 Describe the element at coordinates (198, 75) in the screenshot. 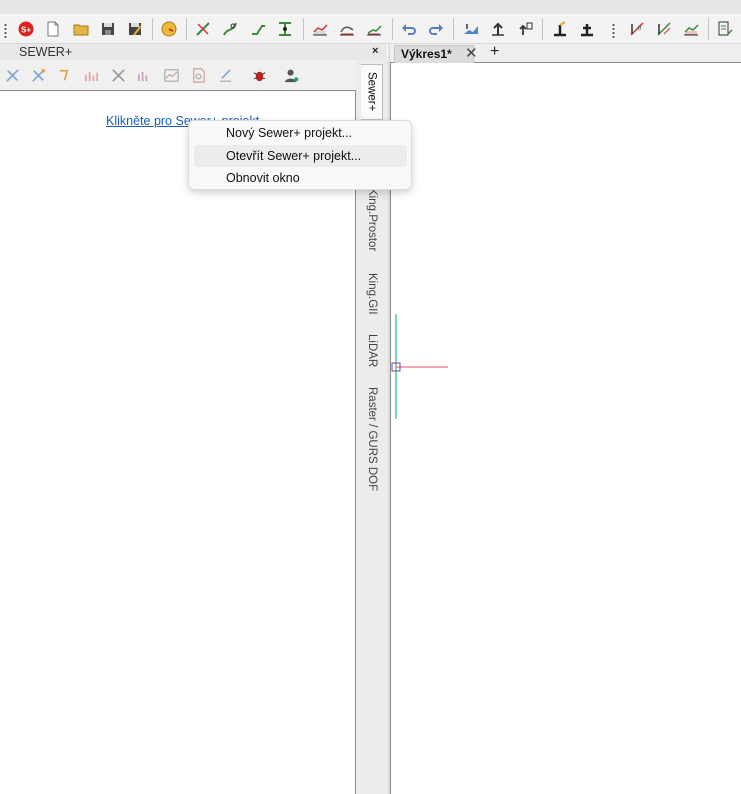

I see `document-icon` at that location.